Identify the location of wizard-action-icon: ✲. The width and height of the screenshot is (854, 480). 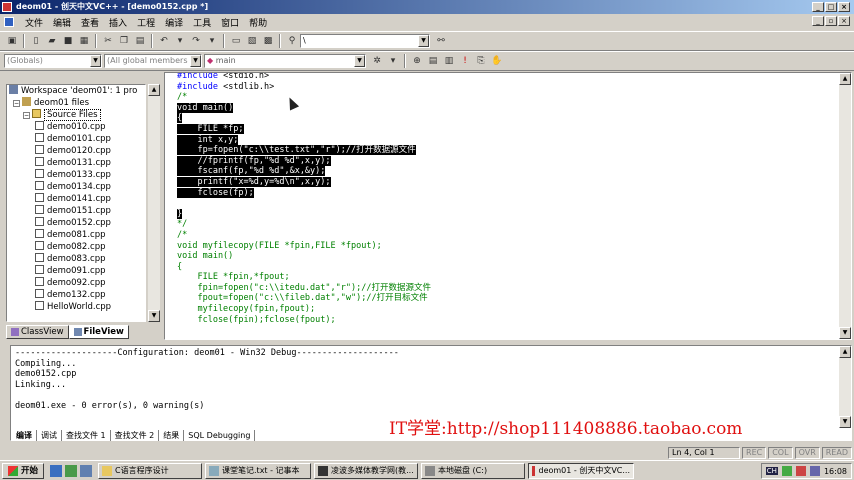
(377, 61).